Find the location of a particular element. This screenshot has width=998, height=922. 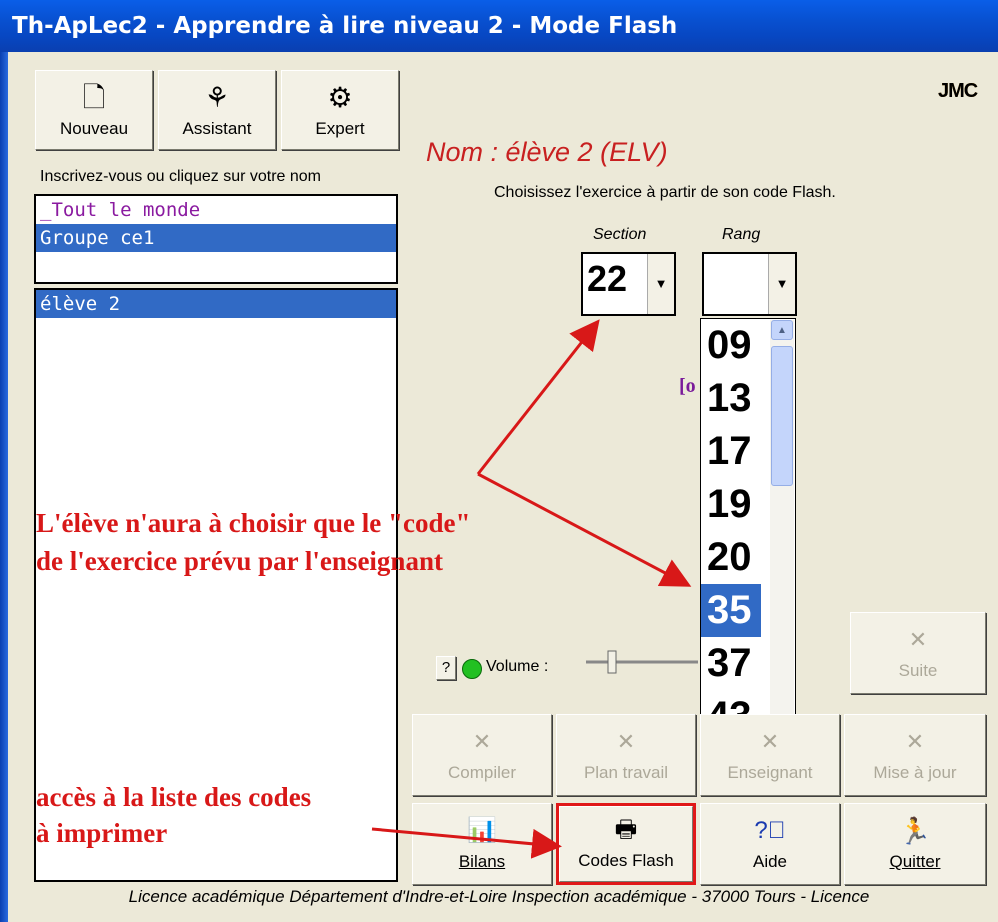

help-button: ? is located at coordinates (446, 668).